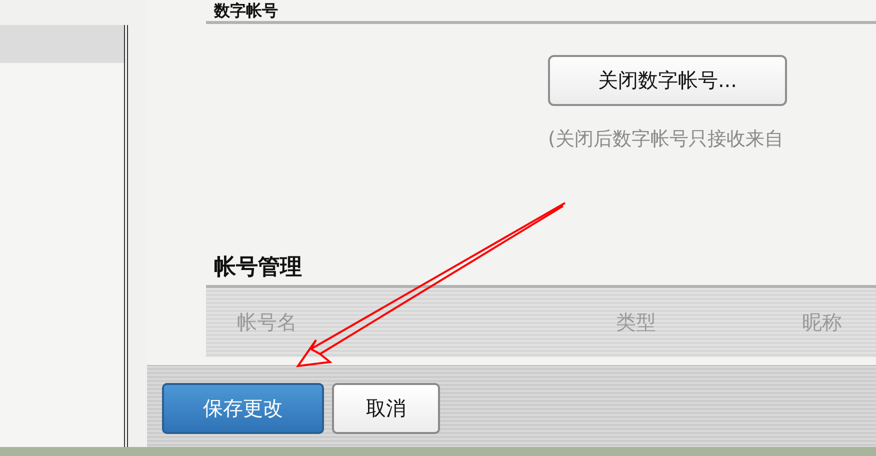  What do you see at coordinates (258, 268) in the screenshot?
I see `section-heading: 帐号管理` at bounding box center [258, 268].